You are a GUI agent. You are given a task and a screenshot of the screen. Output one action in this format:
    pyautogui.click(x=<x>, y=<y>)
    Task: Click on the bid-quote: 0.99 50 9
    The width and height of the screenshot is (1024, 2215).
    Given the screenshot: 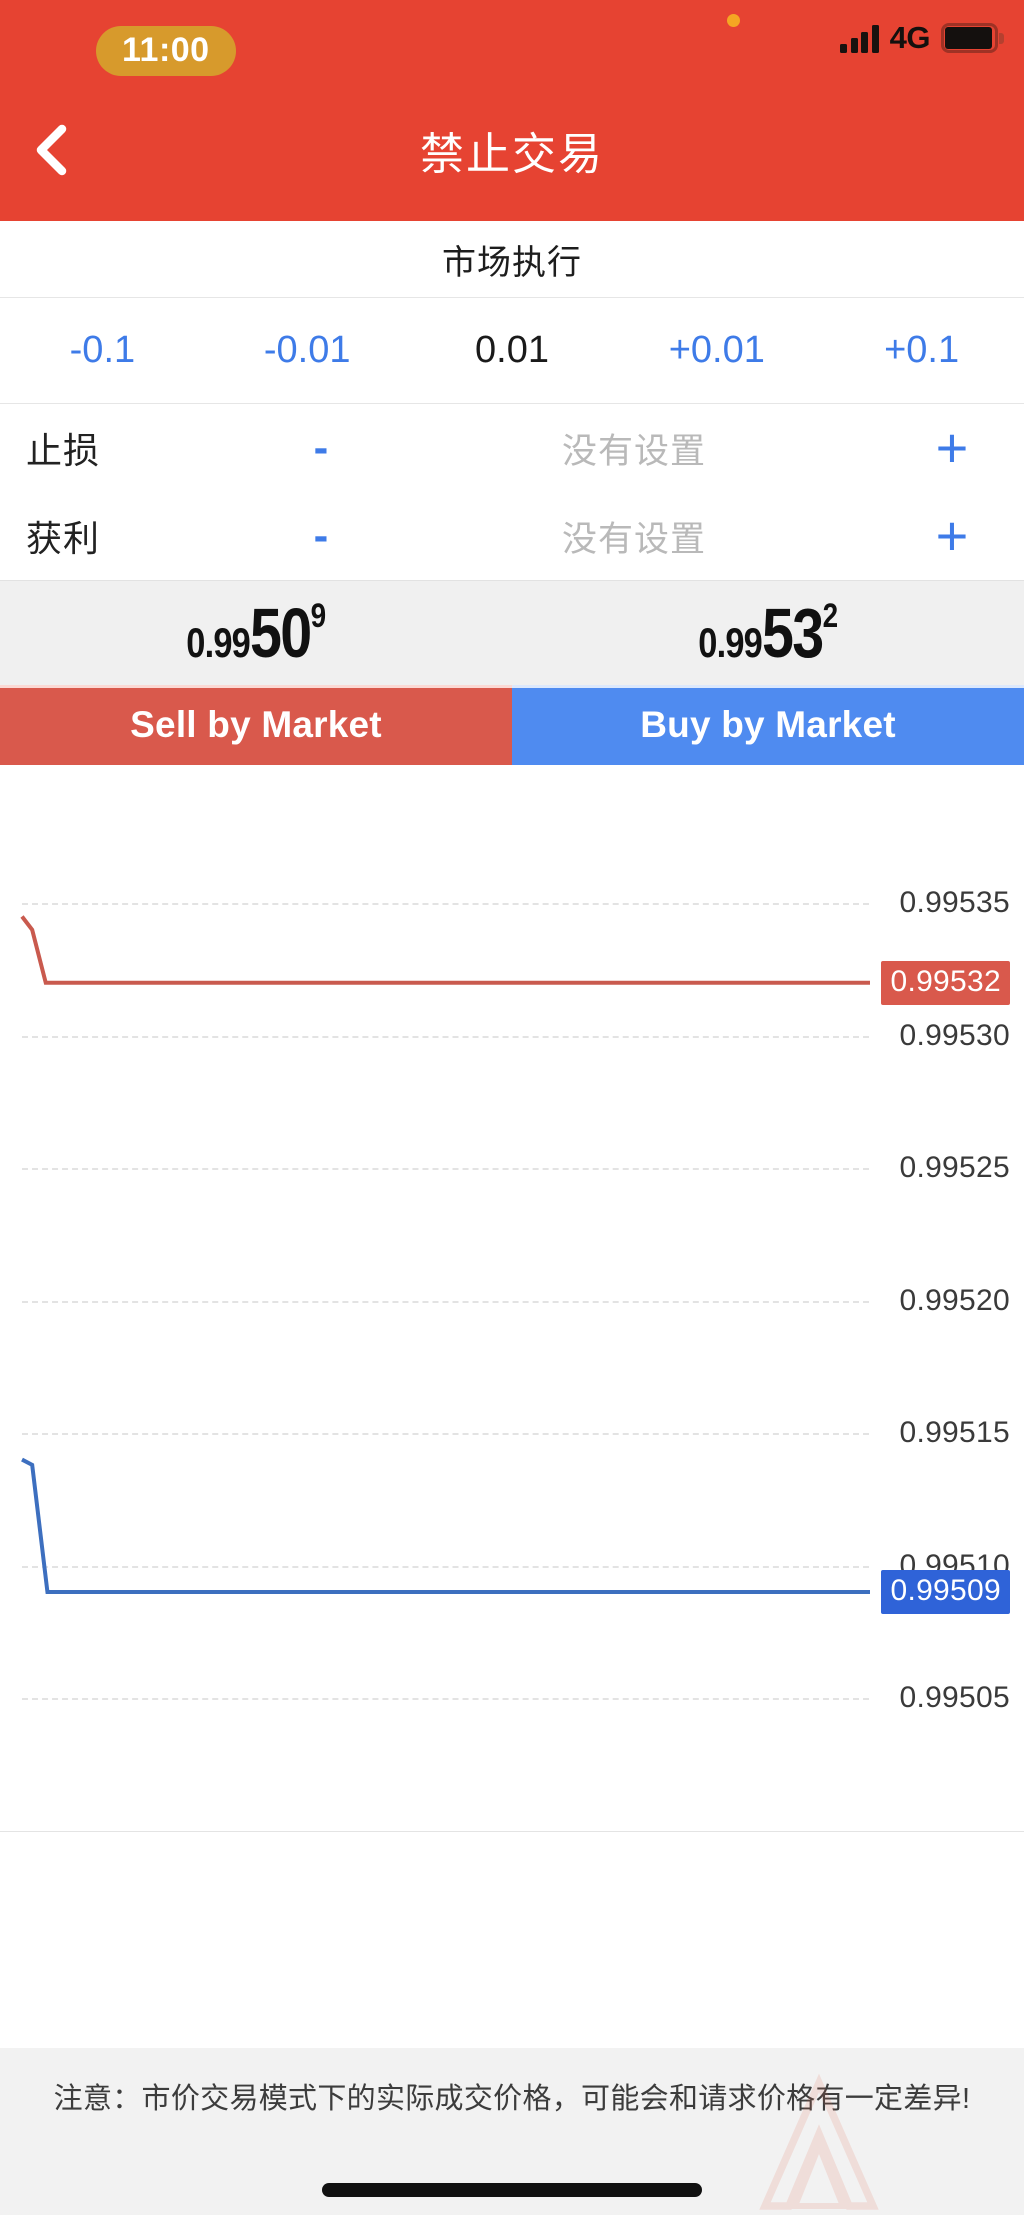 What is the action you would take?
    pyautogui.click(x=256, y=633)
    